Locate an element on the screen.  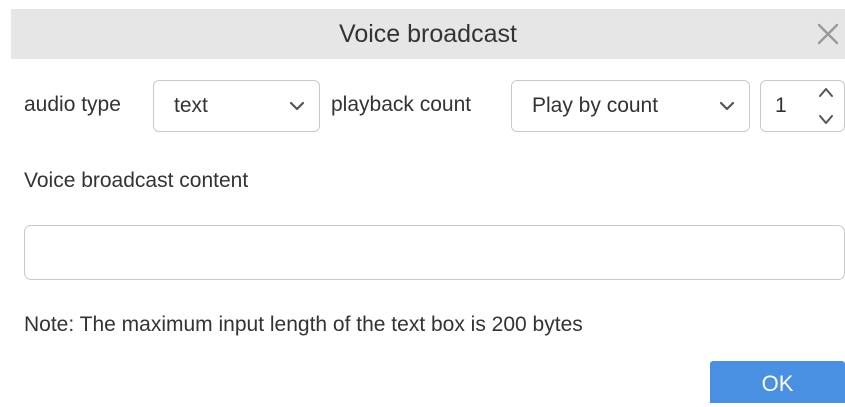
broadcast-content-input is located at coordinates (434, 252).